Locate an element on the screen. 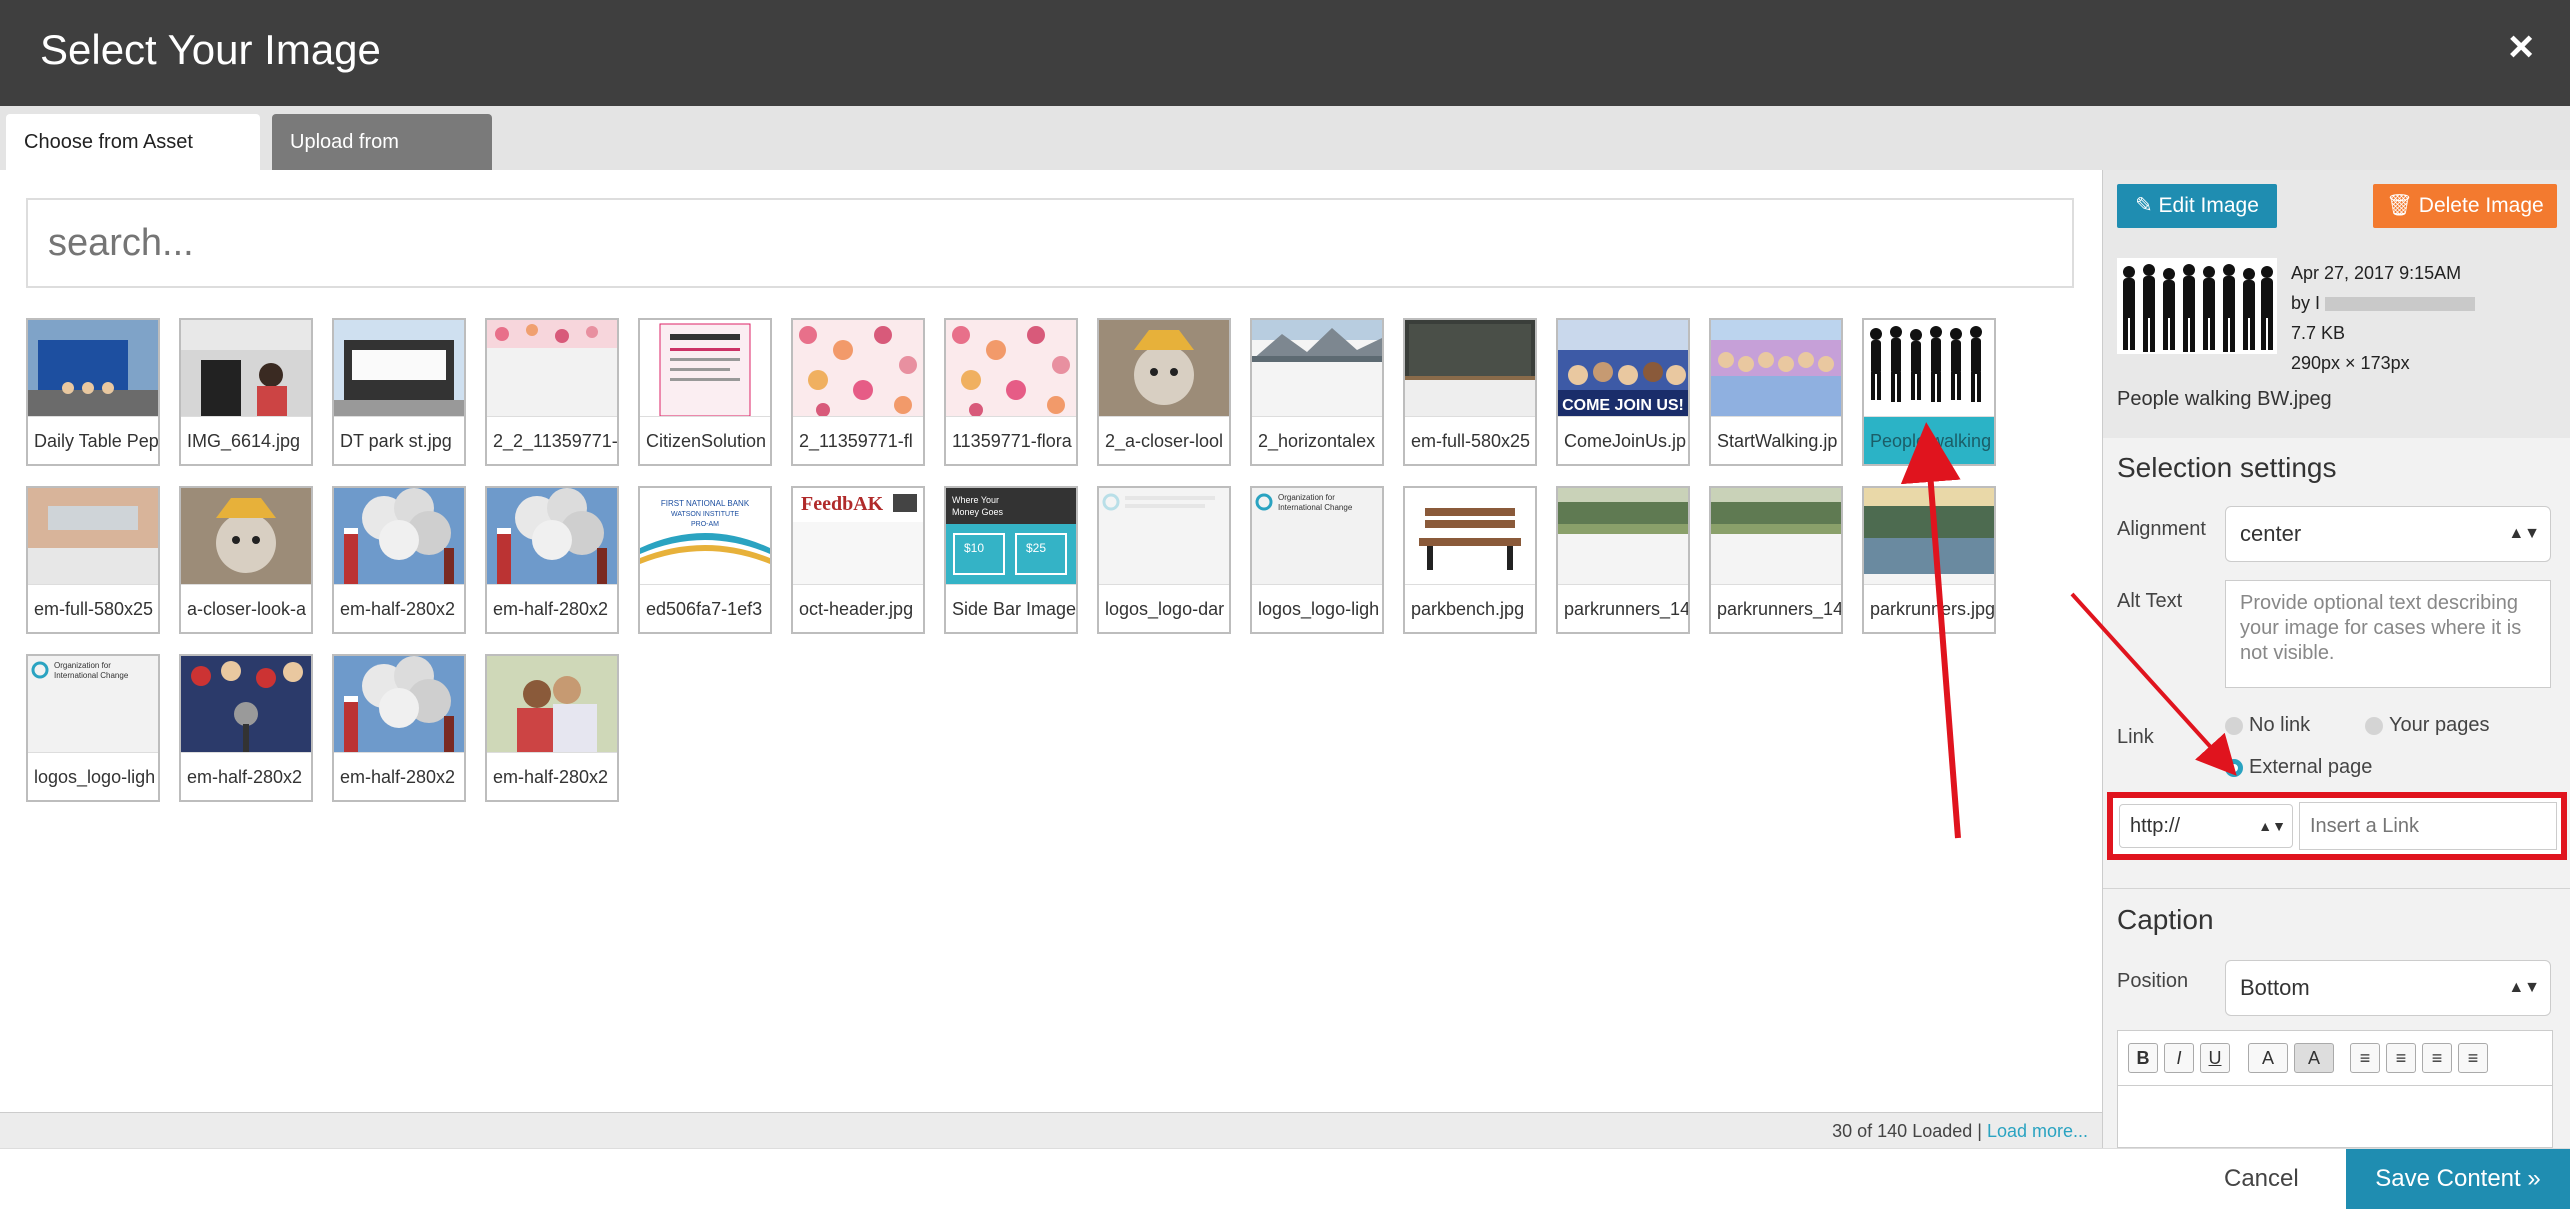 This screenshot has height=1209, width=2570. asset-thumbnail: 2_2_11359771- is located at coordinates (552, 392).